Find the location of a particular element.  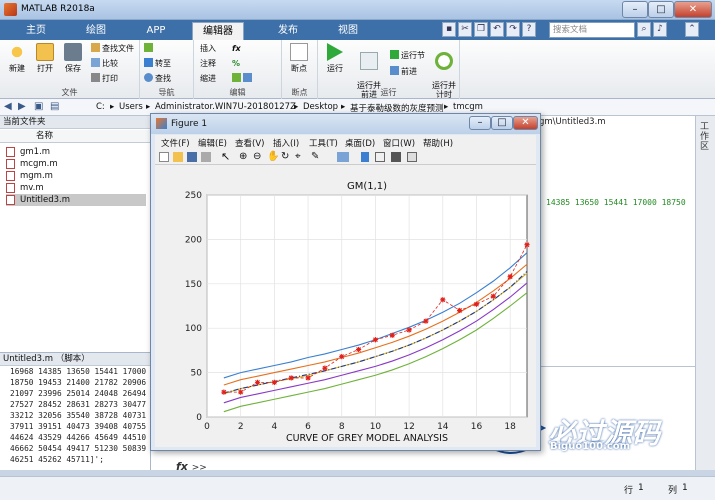

notification-icon: ♪ is located at coordinates (660, 29).